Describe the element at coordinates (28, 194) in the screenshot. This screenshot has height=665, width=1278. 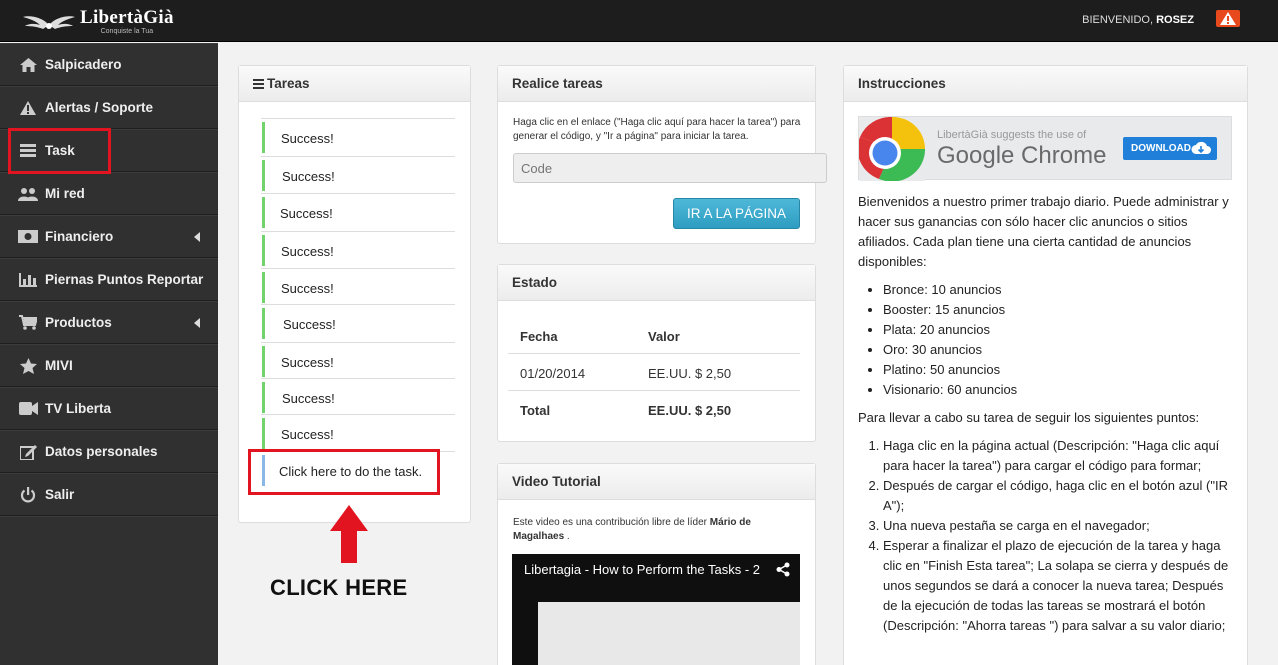
I see `users-icon` at that location.